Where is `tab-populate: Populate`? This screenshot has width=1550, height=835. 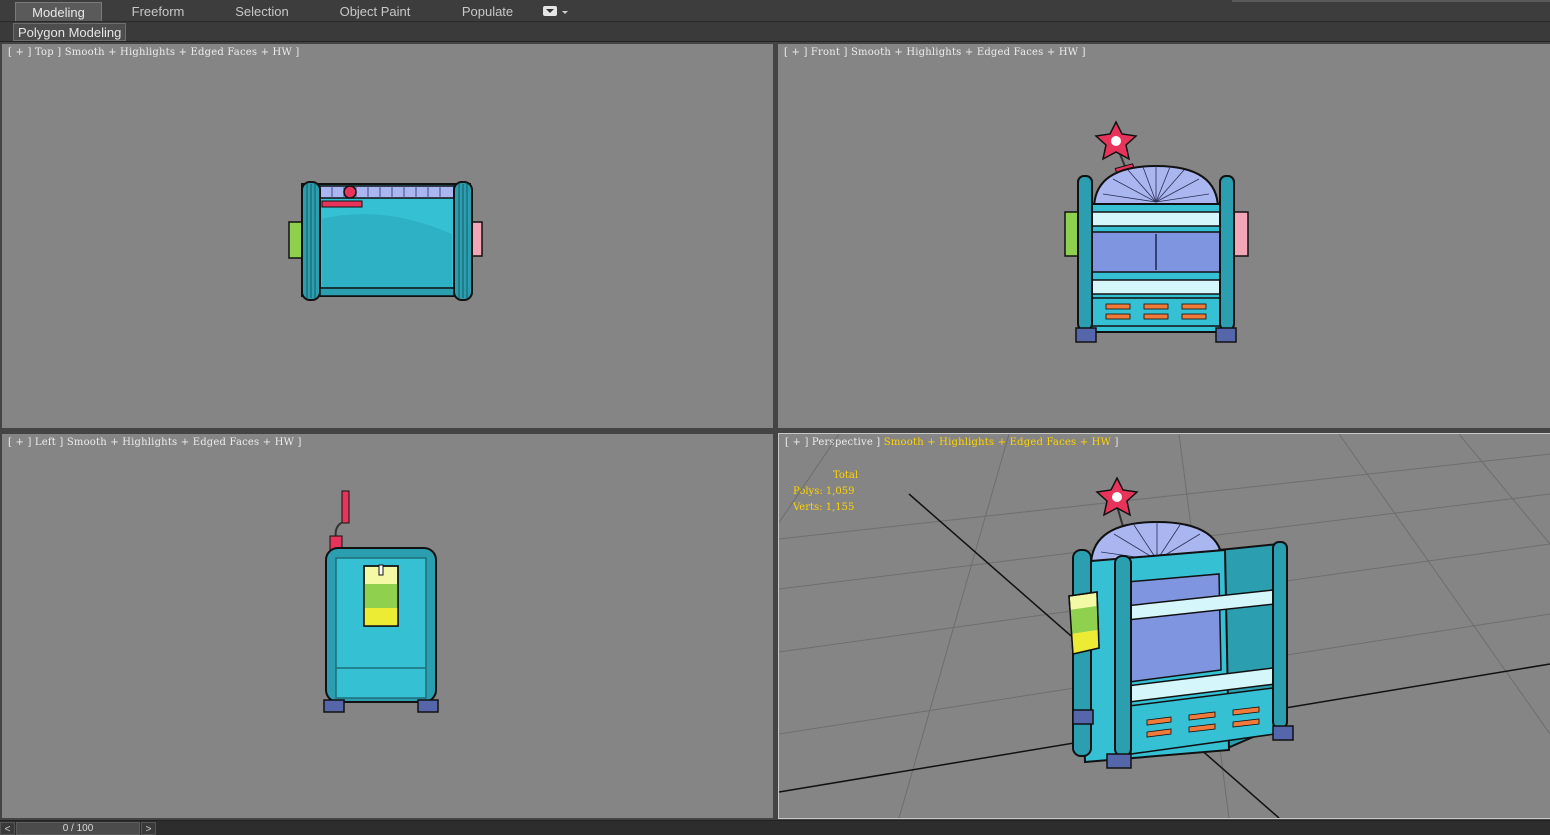 tab-populate: Populate is located at coordinates (487, 11).